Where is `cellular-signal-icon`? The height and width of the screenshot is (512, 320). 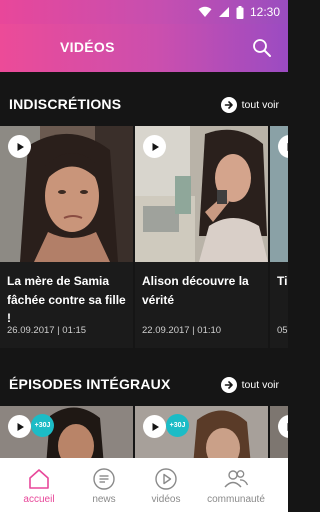
cellular-signal-icon is located at coordinates (223, 12).